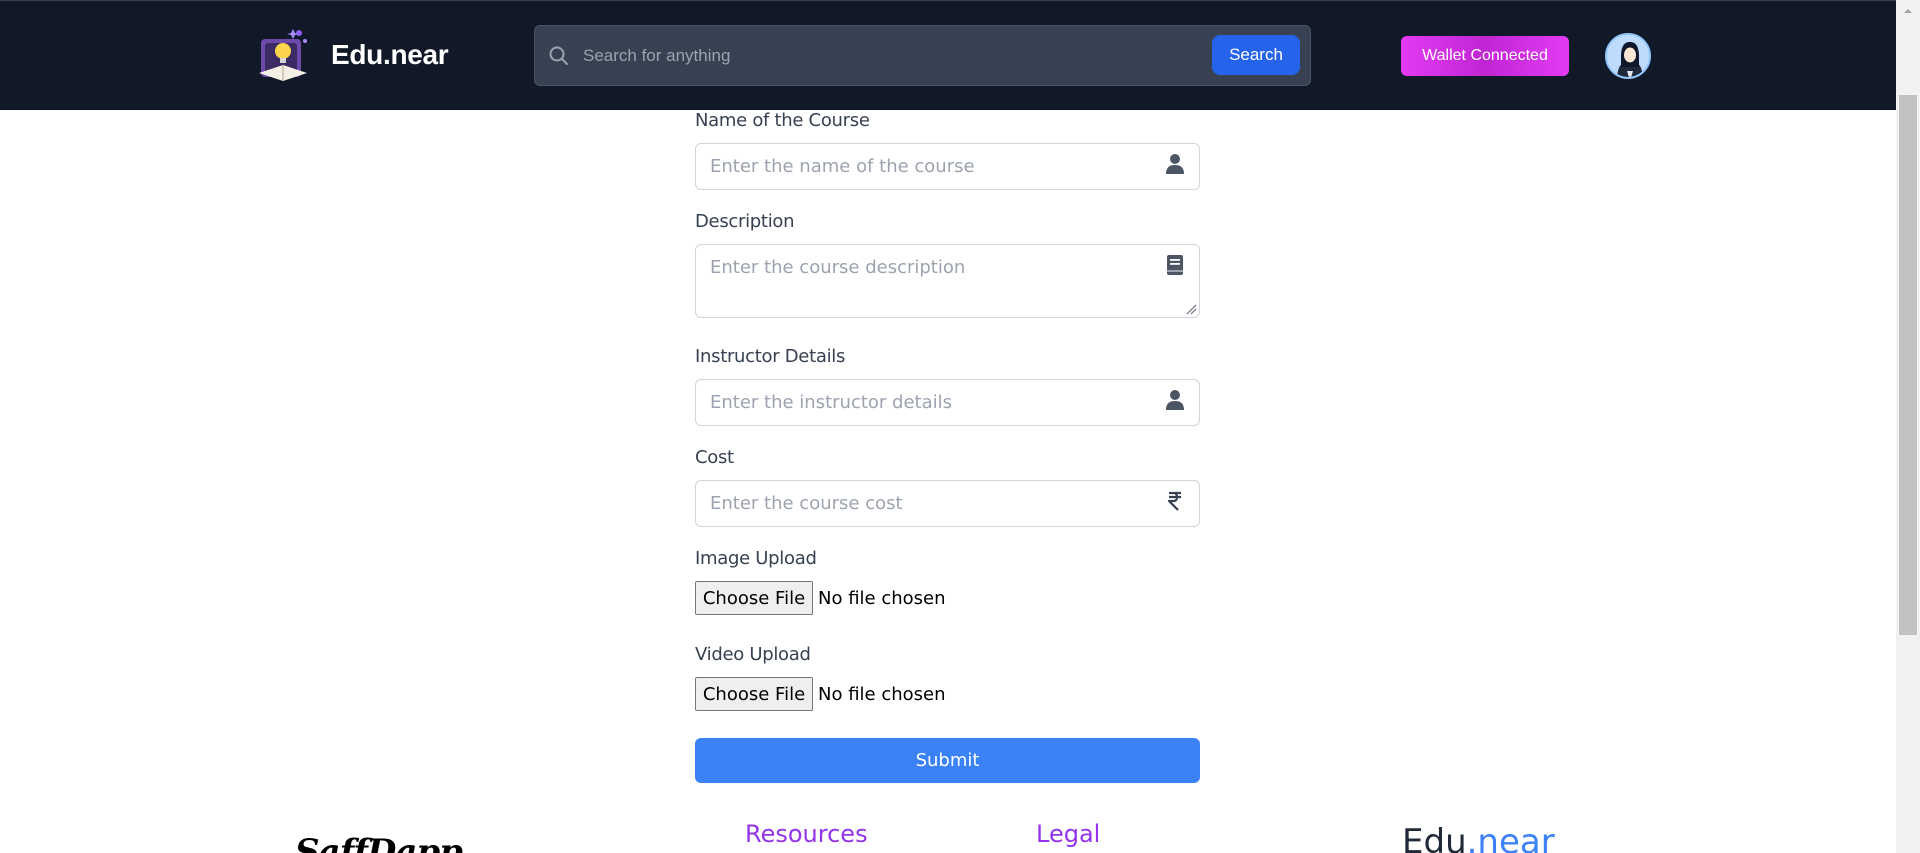 This screenshot has height=853, width=1920. What do you see at coordinates (390, 54) in the screenshot?
I see `brand-name: Edu.near` at bounding box center [390, 54].